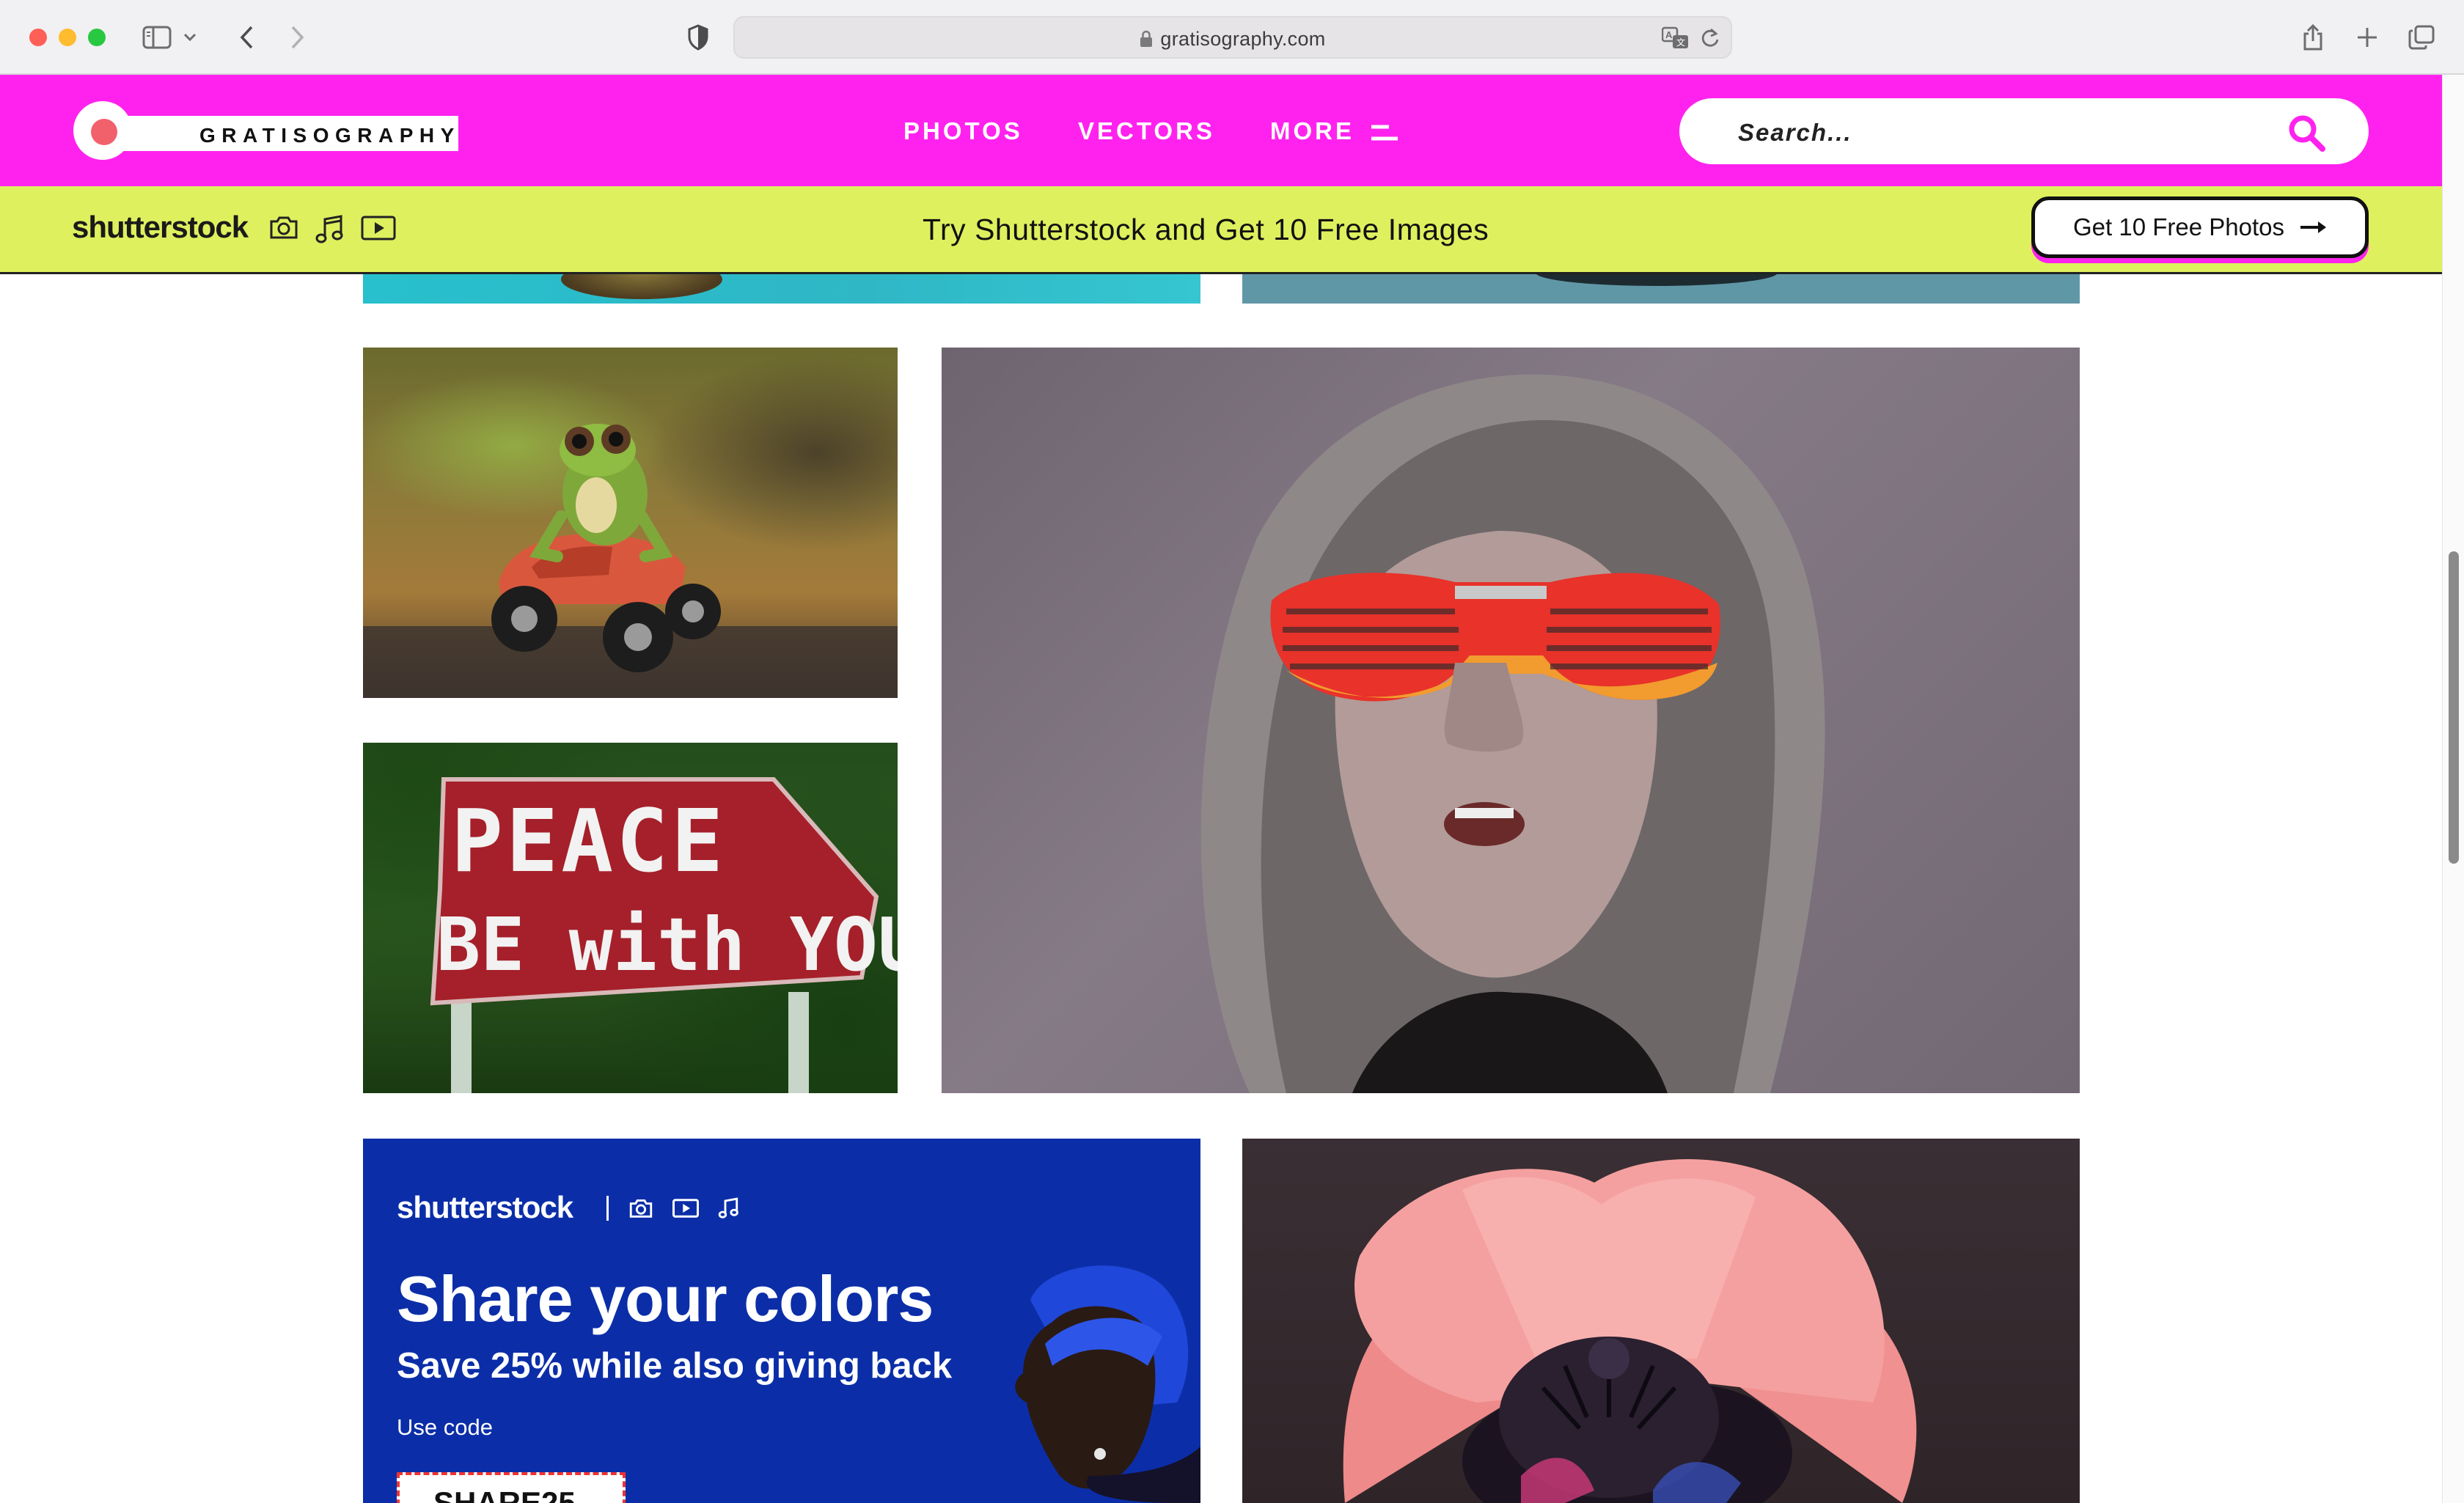  I want to click on get-free-photos-button: Get 10 Free Photos, so click(2200, 227).